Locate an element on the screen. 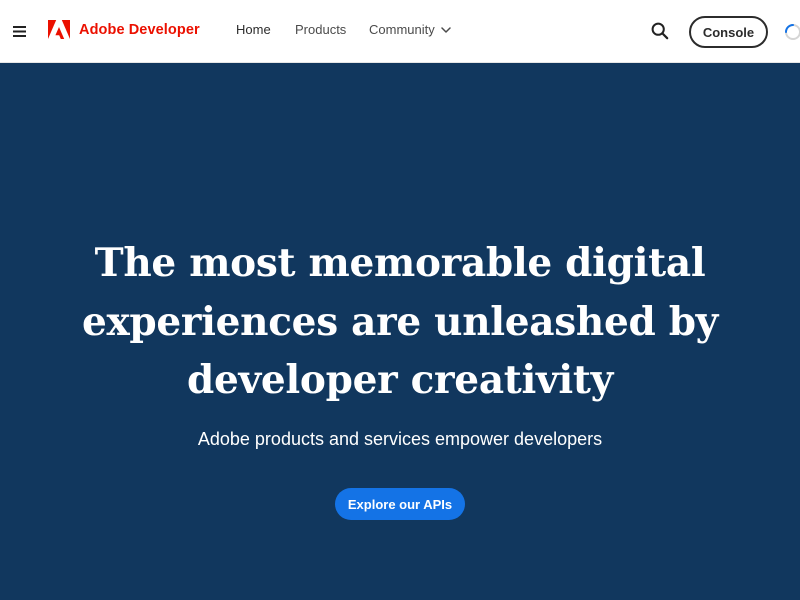 The image size is (800, 600). nav-community-dropdown: Community is located at coordinates (410, 29).